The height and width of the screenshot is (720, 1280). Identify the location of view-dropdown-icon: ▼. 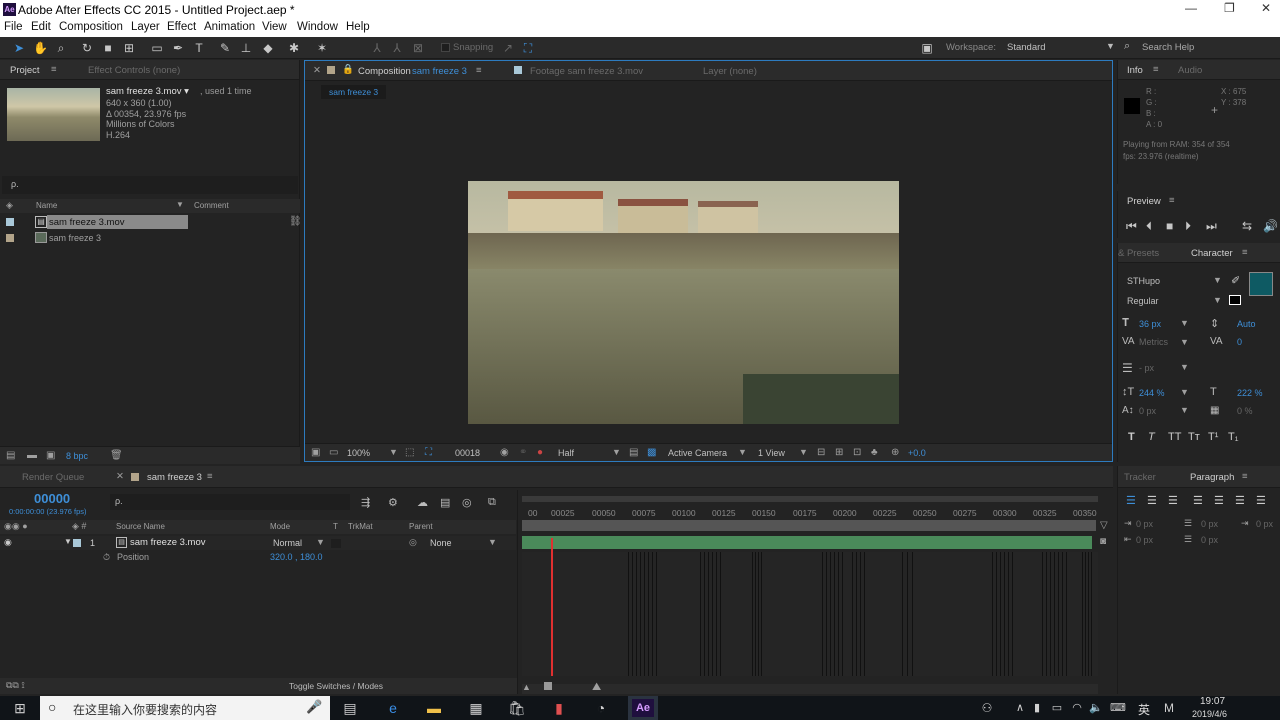
(803, 452).